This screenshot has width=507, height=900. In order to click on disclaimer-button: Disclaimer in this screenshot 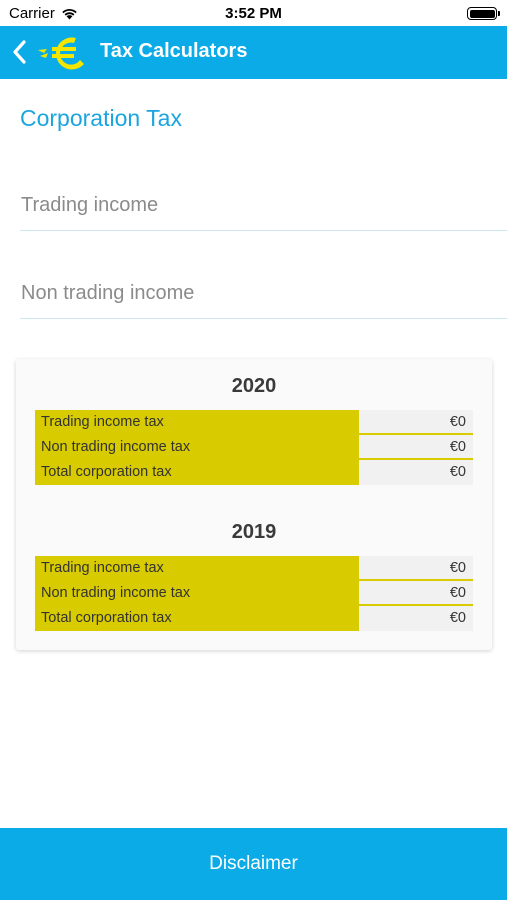, I will do `click(253, 864)`.